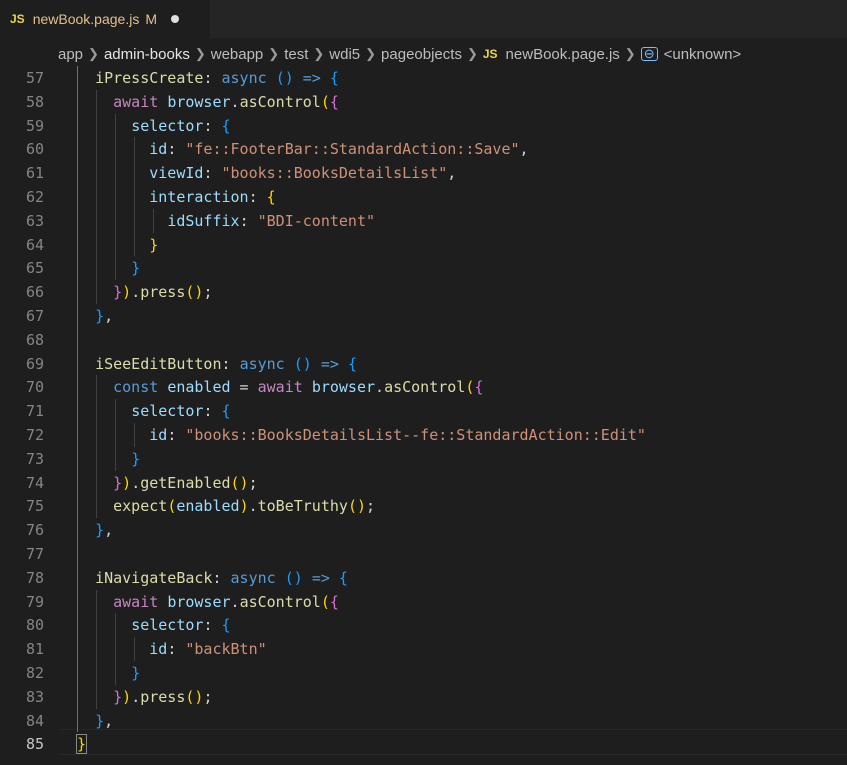 The width and height of the screenshot is (847, 765). I want to click on tab-modified-status: M, so click(151, 19).